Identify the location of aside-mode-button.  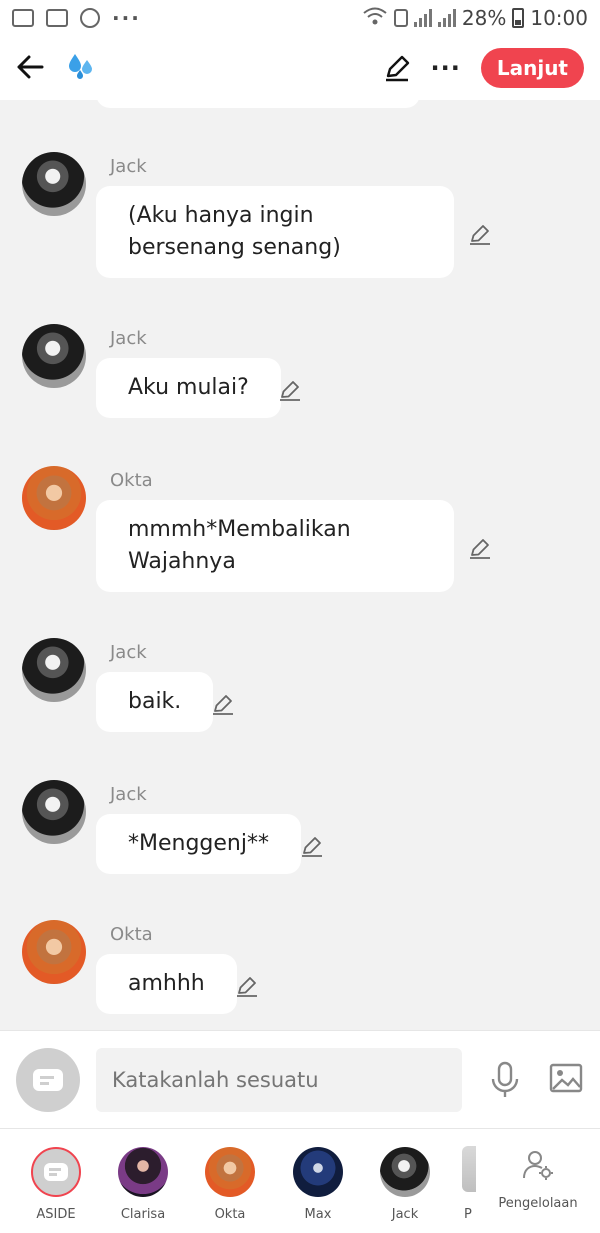
(48, 1080).